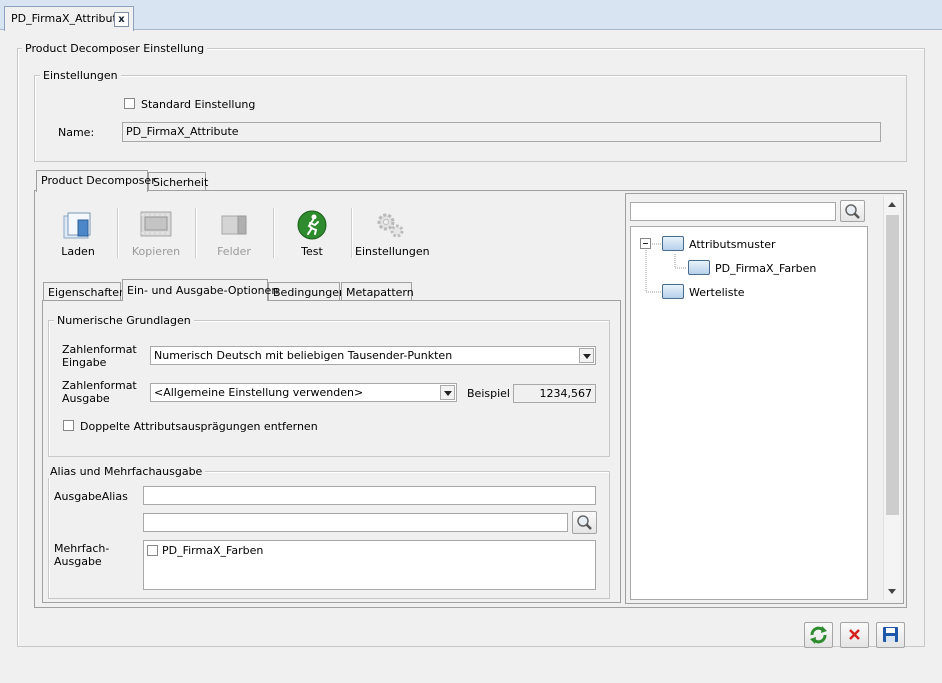 Image resolution: width=942 pixels, height=683 pixels. What do you see at coordinates (115, 48) in the screenshot?
I see `main-group-title: Product Decomposer Einstellung` at bounding box center [115, 48].